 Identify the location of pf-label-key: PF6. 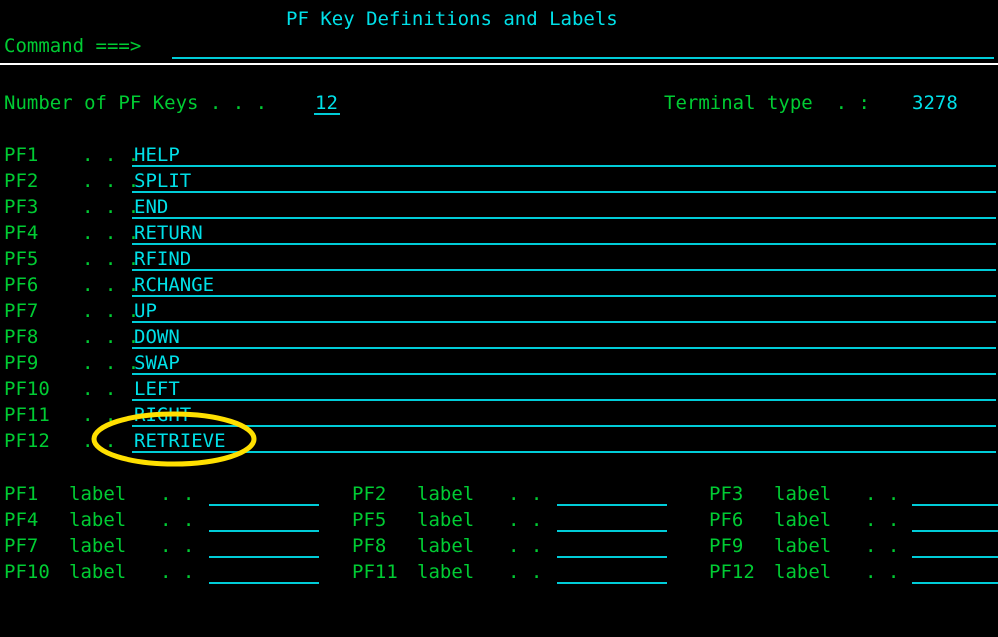
(726, 520).